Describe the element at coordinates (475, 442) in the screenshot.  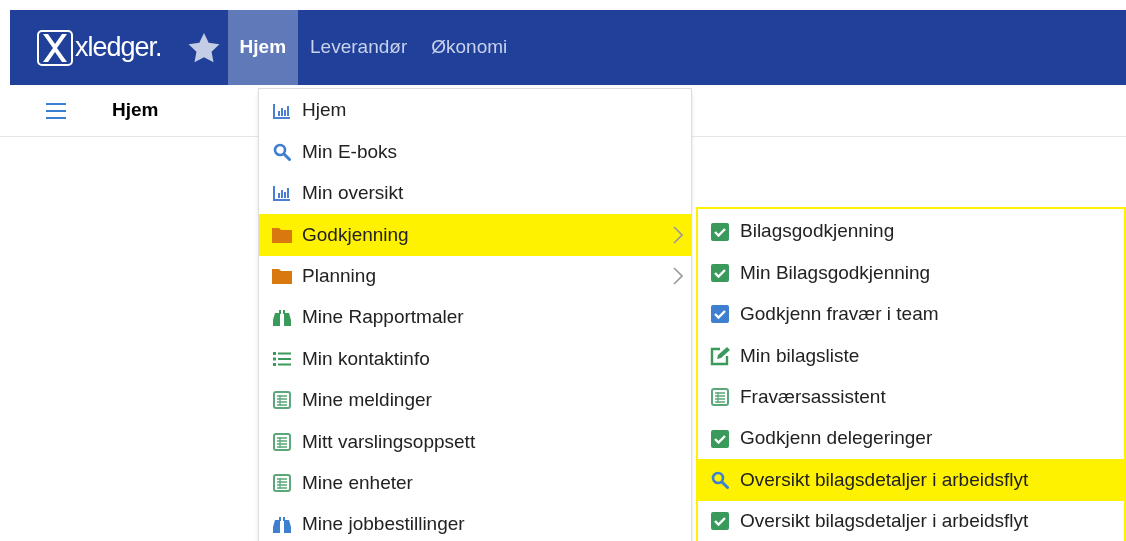
I see `menu-item: Mitt varslingsoppsett` at that location.